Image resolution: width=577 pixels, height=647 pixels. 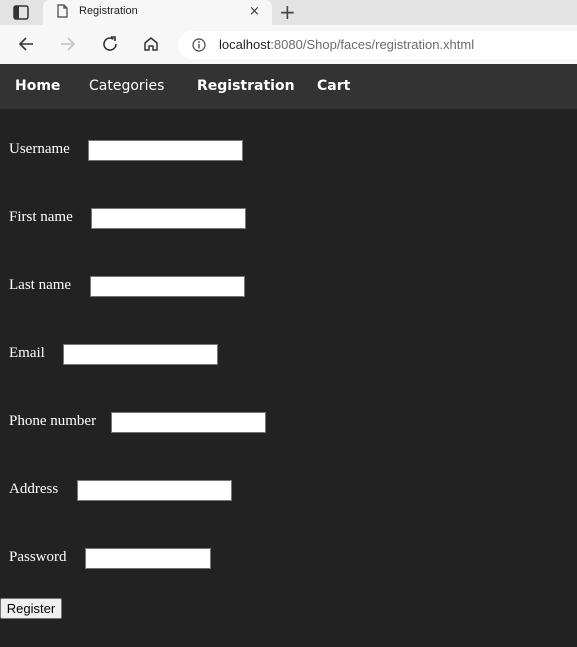 I want to click on nav-home-link: Home, so click(x=37, y=86).